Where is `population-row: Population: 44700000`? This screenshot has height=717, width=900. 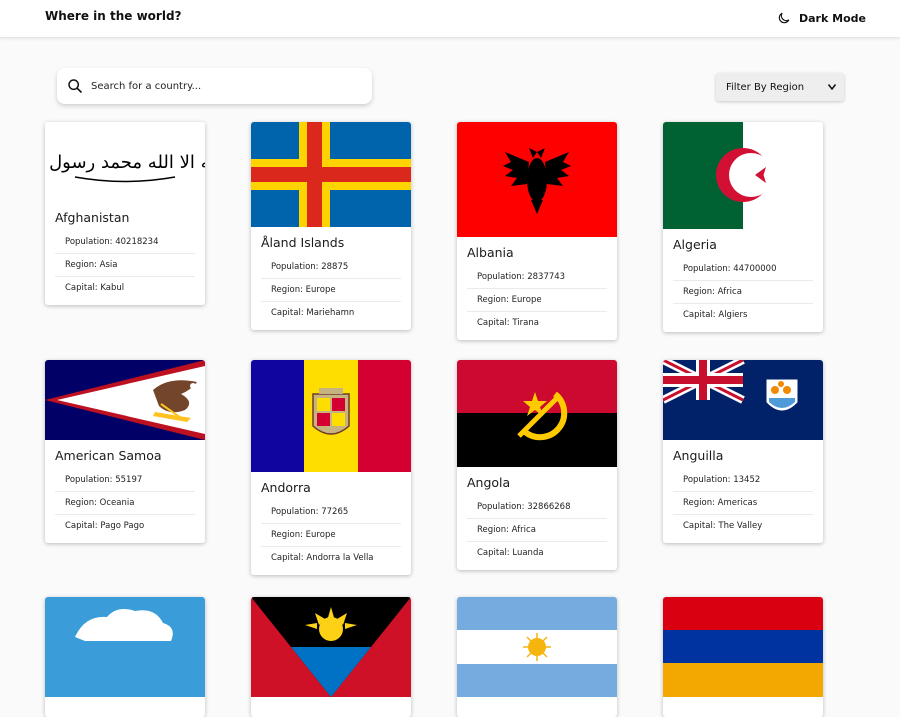
population-row: Population: 44700000 is located at coordinates (743, 269).